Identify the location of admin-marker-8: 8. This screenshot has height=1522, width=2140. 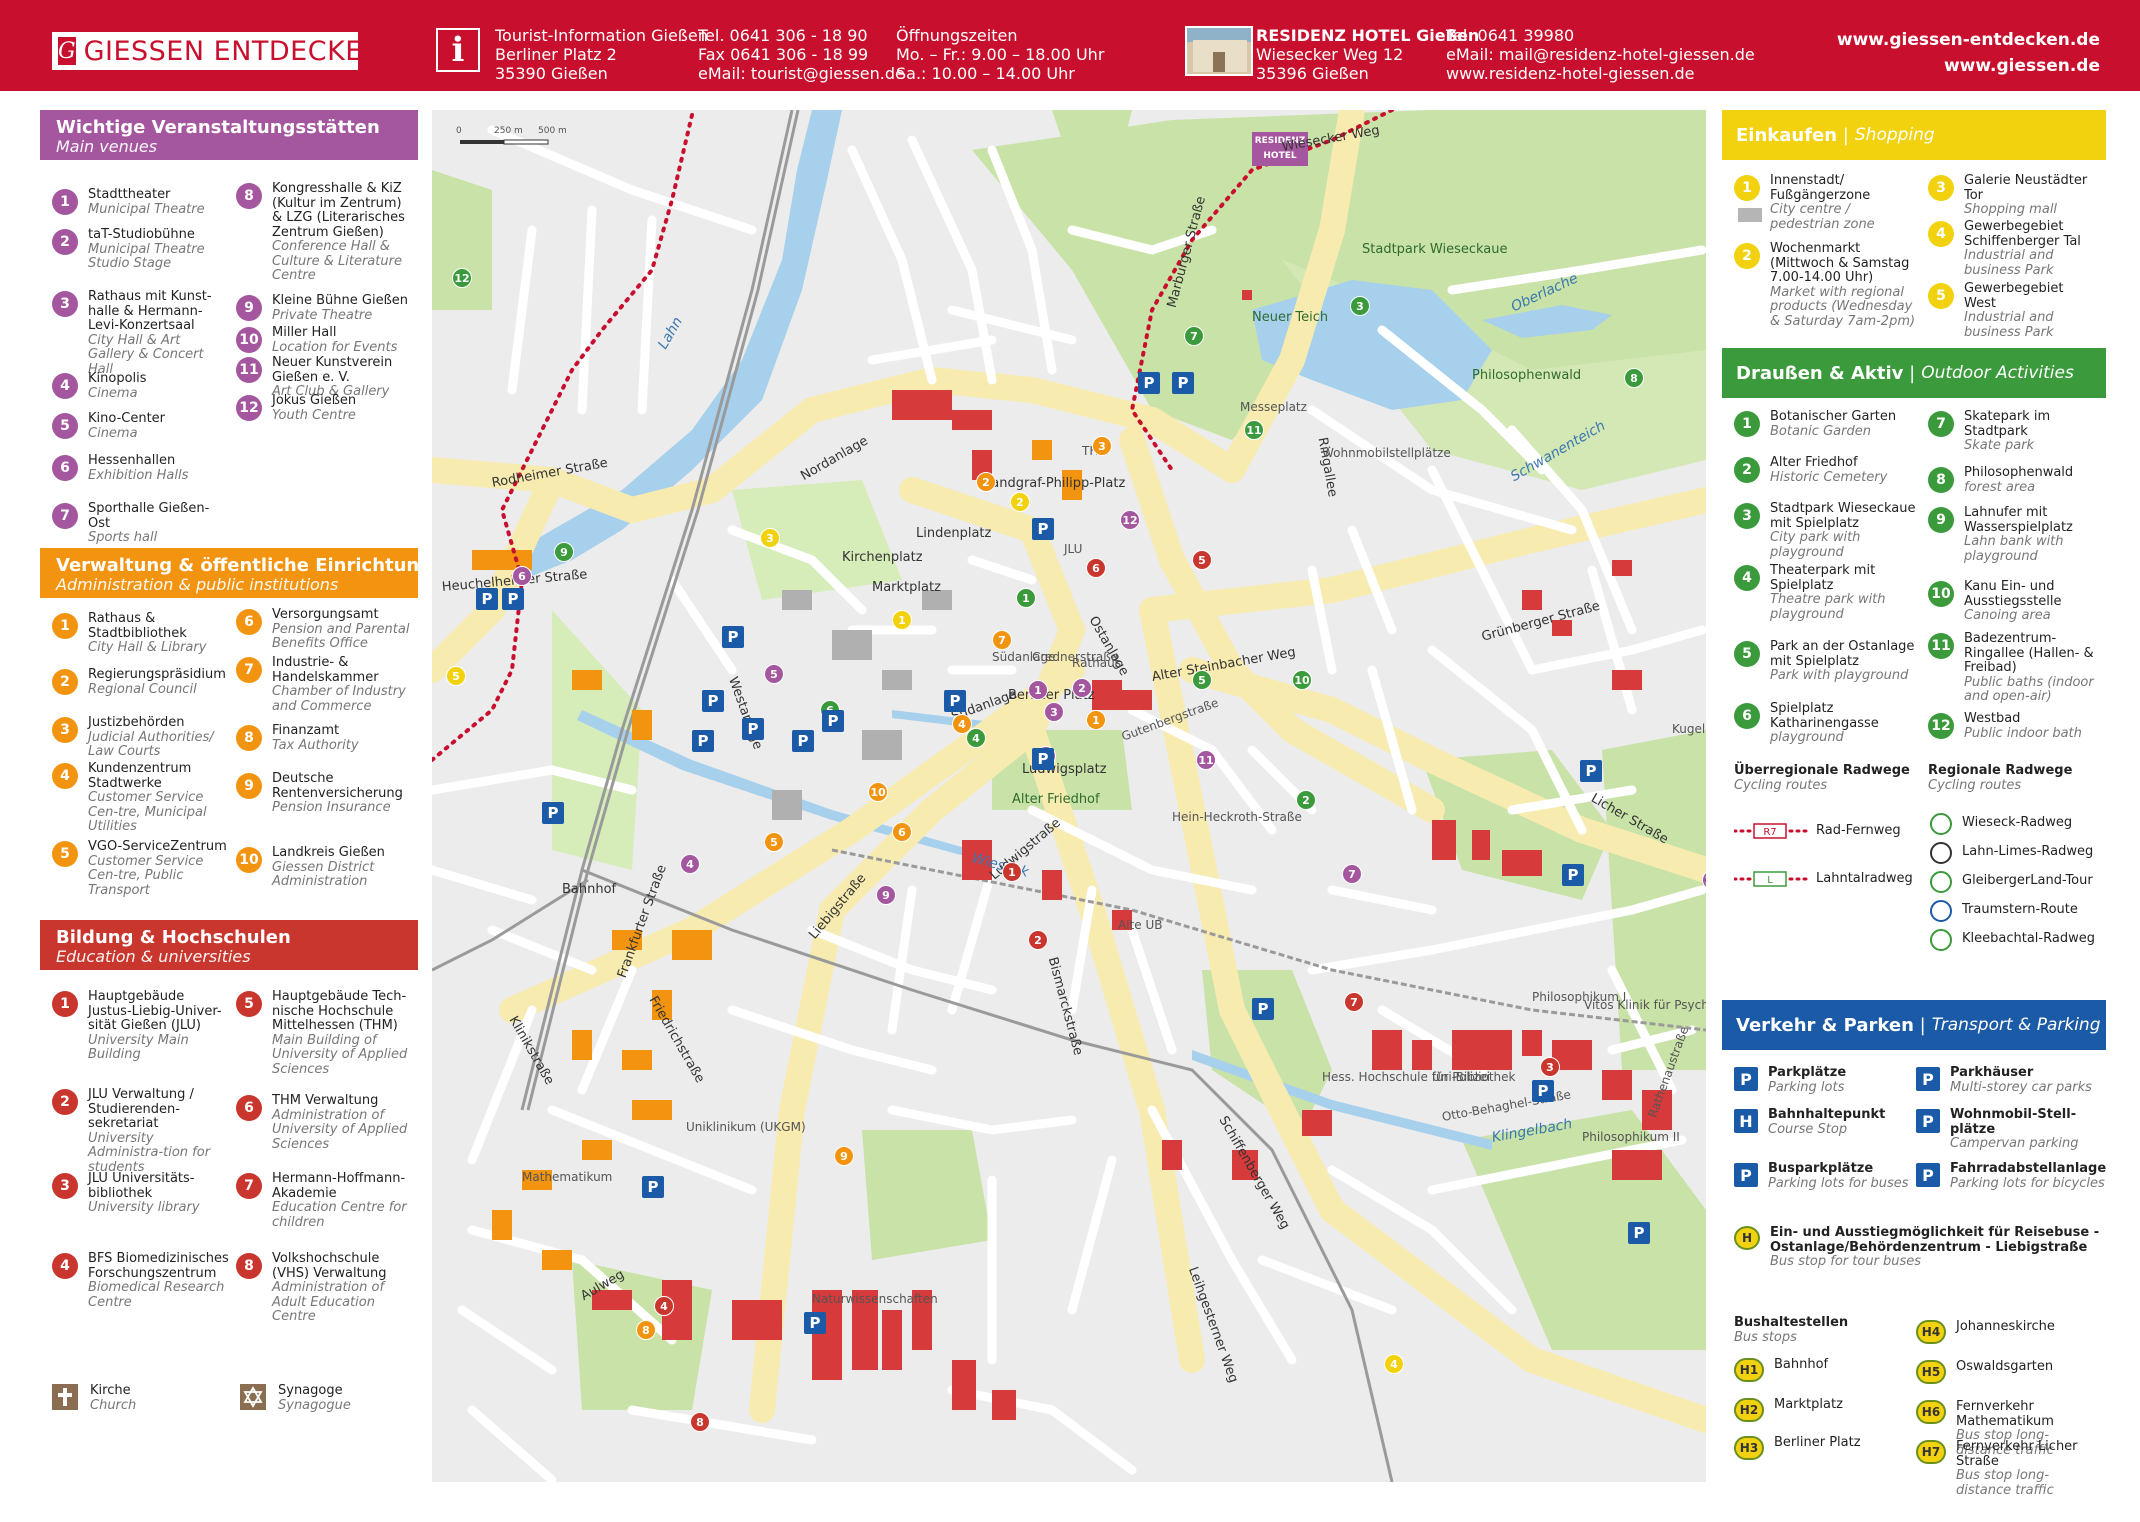
(646, 1330).